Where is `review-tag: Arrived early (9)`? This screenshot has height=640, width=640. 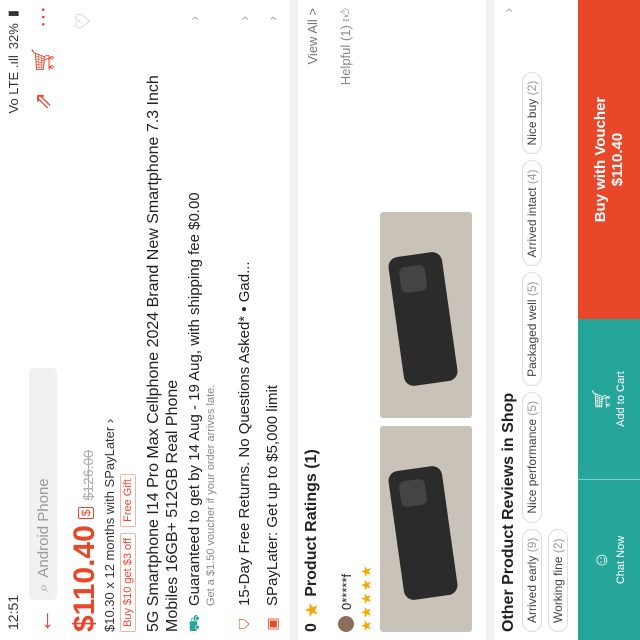 review-tag: Arrived early (9) is located at coordinates (532, 580).